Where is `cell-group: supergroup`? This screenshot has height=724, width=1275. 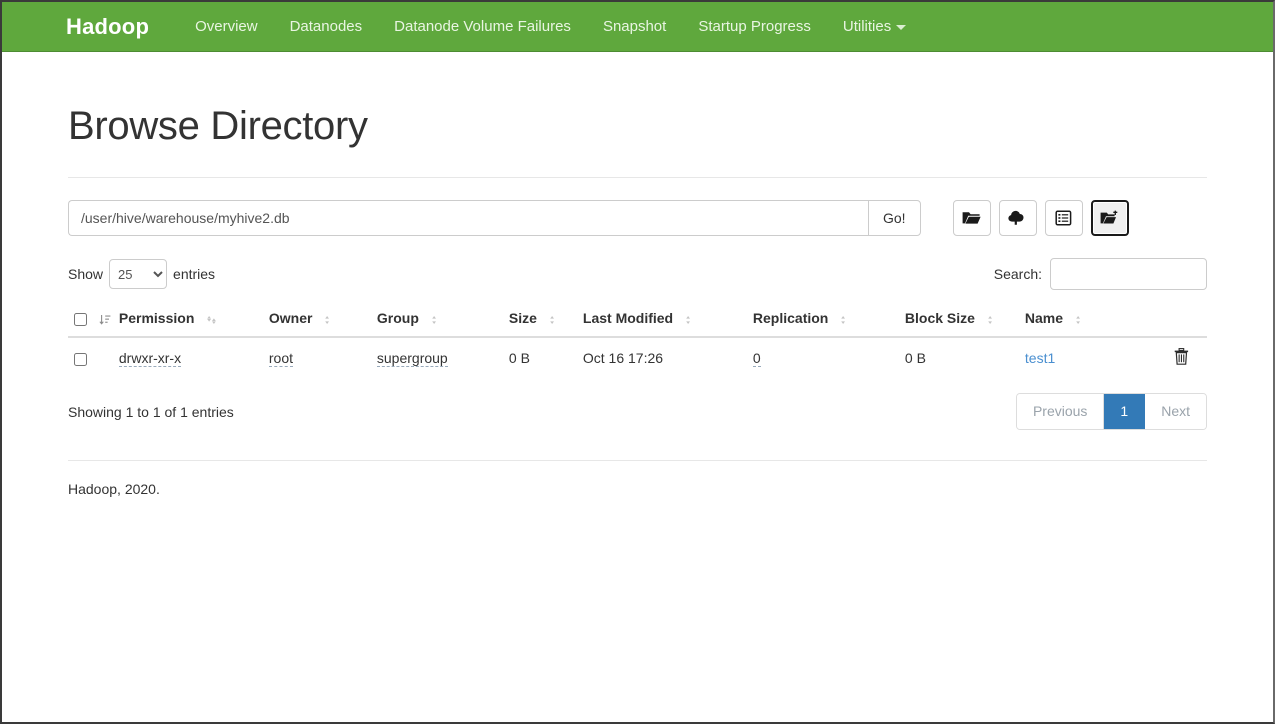
cell-group: supergroup is located at coordinates (442, 358).